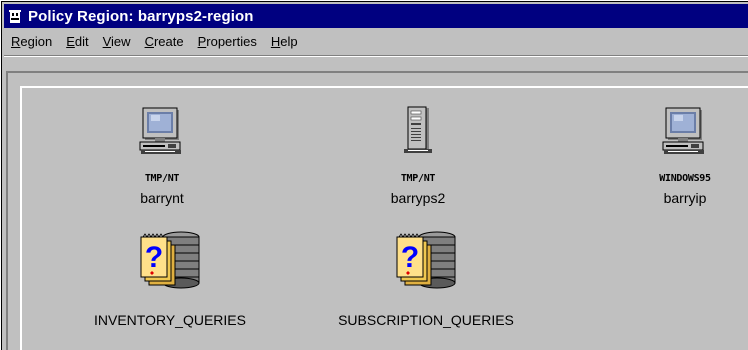  Describe the element at coordinates (141, 16) in the screenshot. I see `window-title: Policy Region: barryps2-region` at that location.